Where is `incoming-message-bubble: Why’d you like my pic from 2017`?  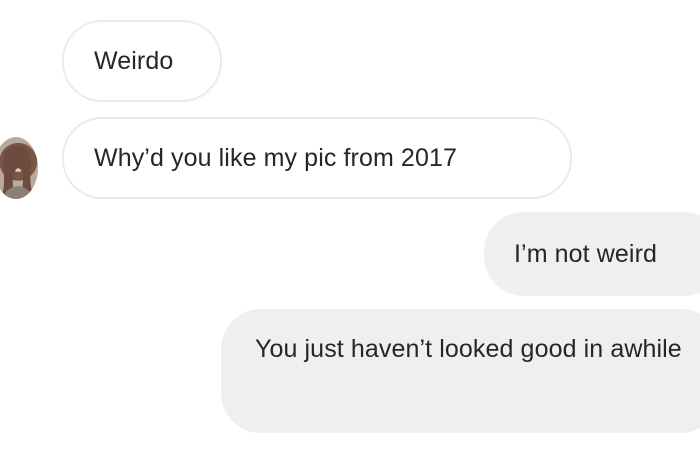
incoming-message-bubble: Why’d you like my pic from 2017 is located at coordinates (317, 158).